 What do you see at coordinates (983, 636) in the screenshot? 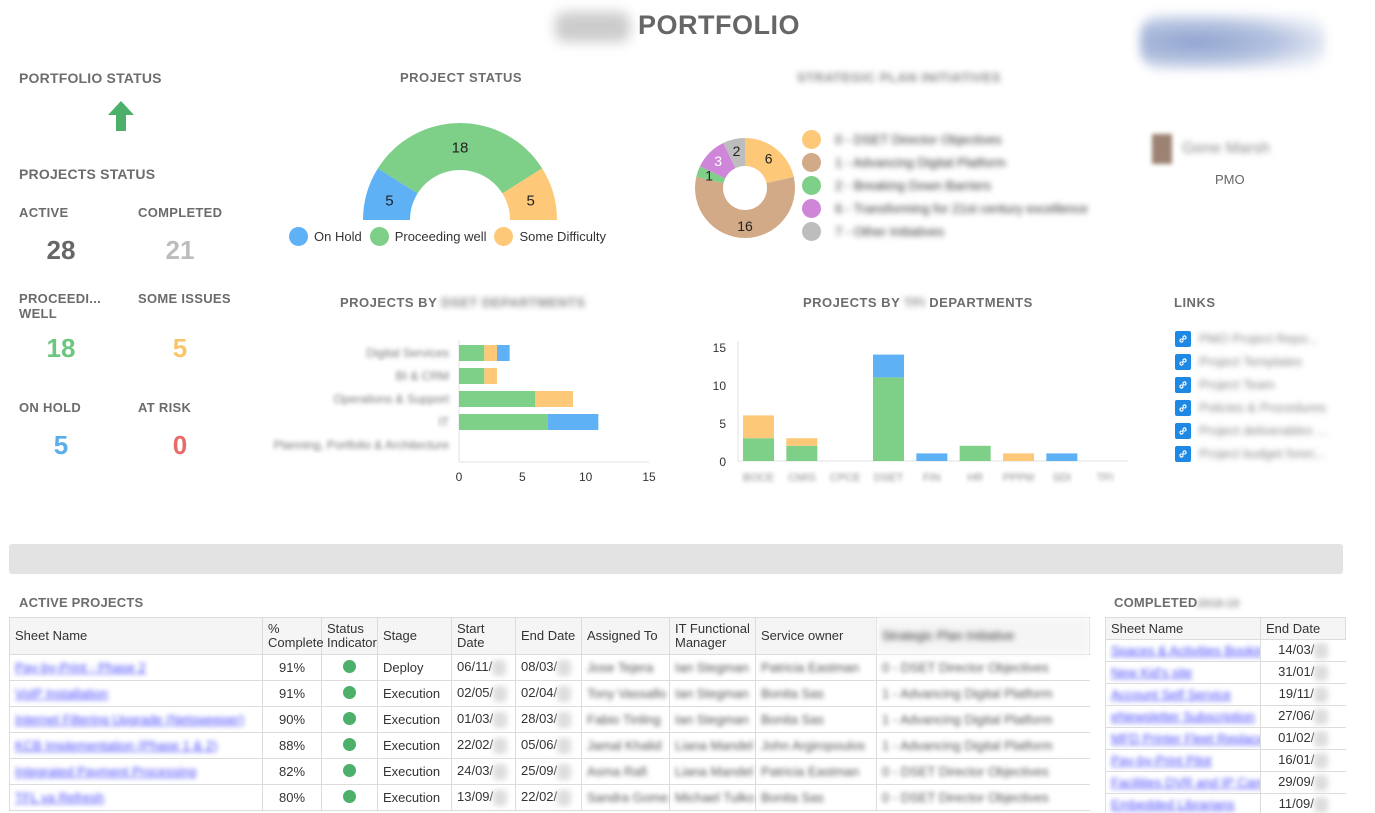
I see `column-header: Strategic Plan Initiative` at bounding box center [983, 636].